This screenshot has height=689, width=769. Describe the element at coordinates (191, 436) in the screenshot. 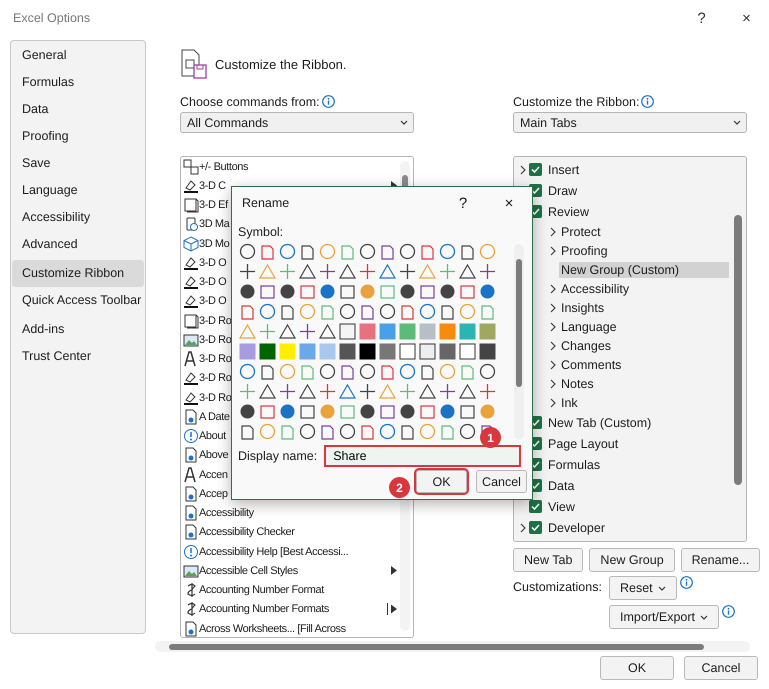

I see `question-icon` at that location.